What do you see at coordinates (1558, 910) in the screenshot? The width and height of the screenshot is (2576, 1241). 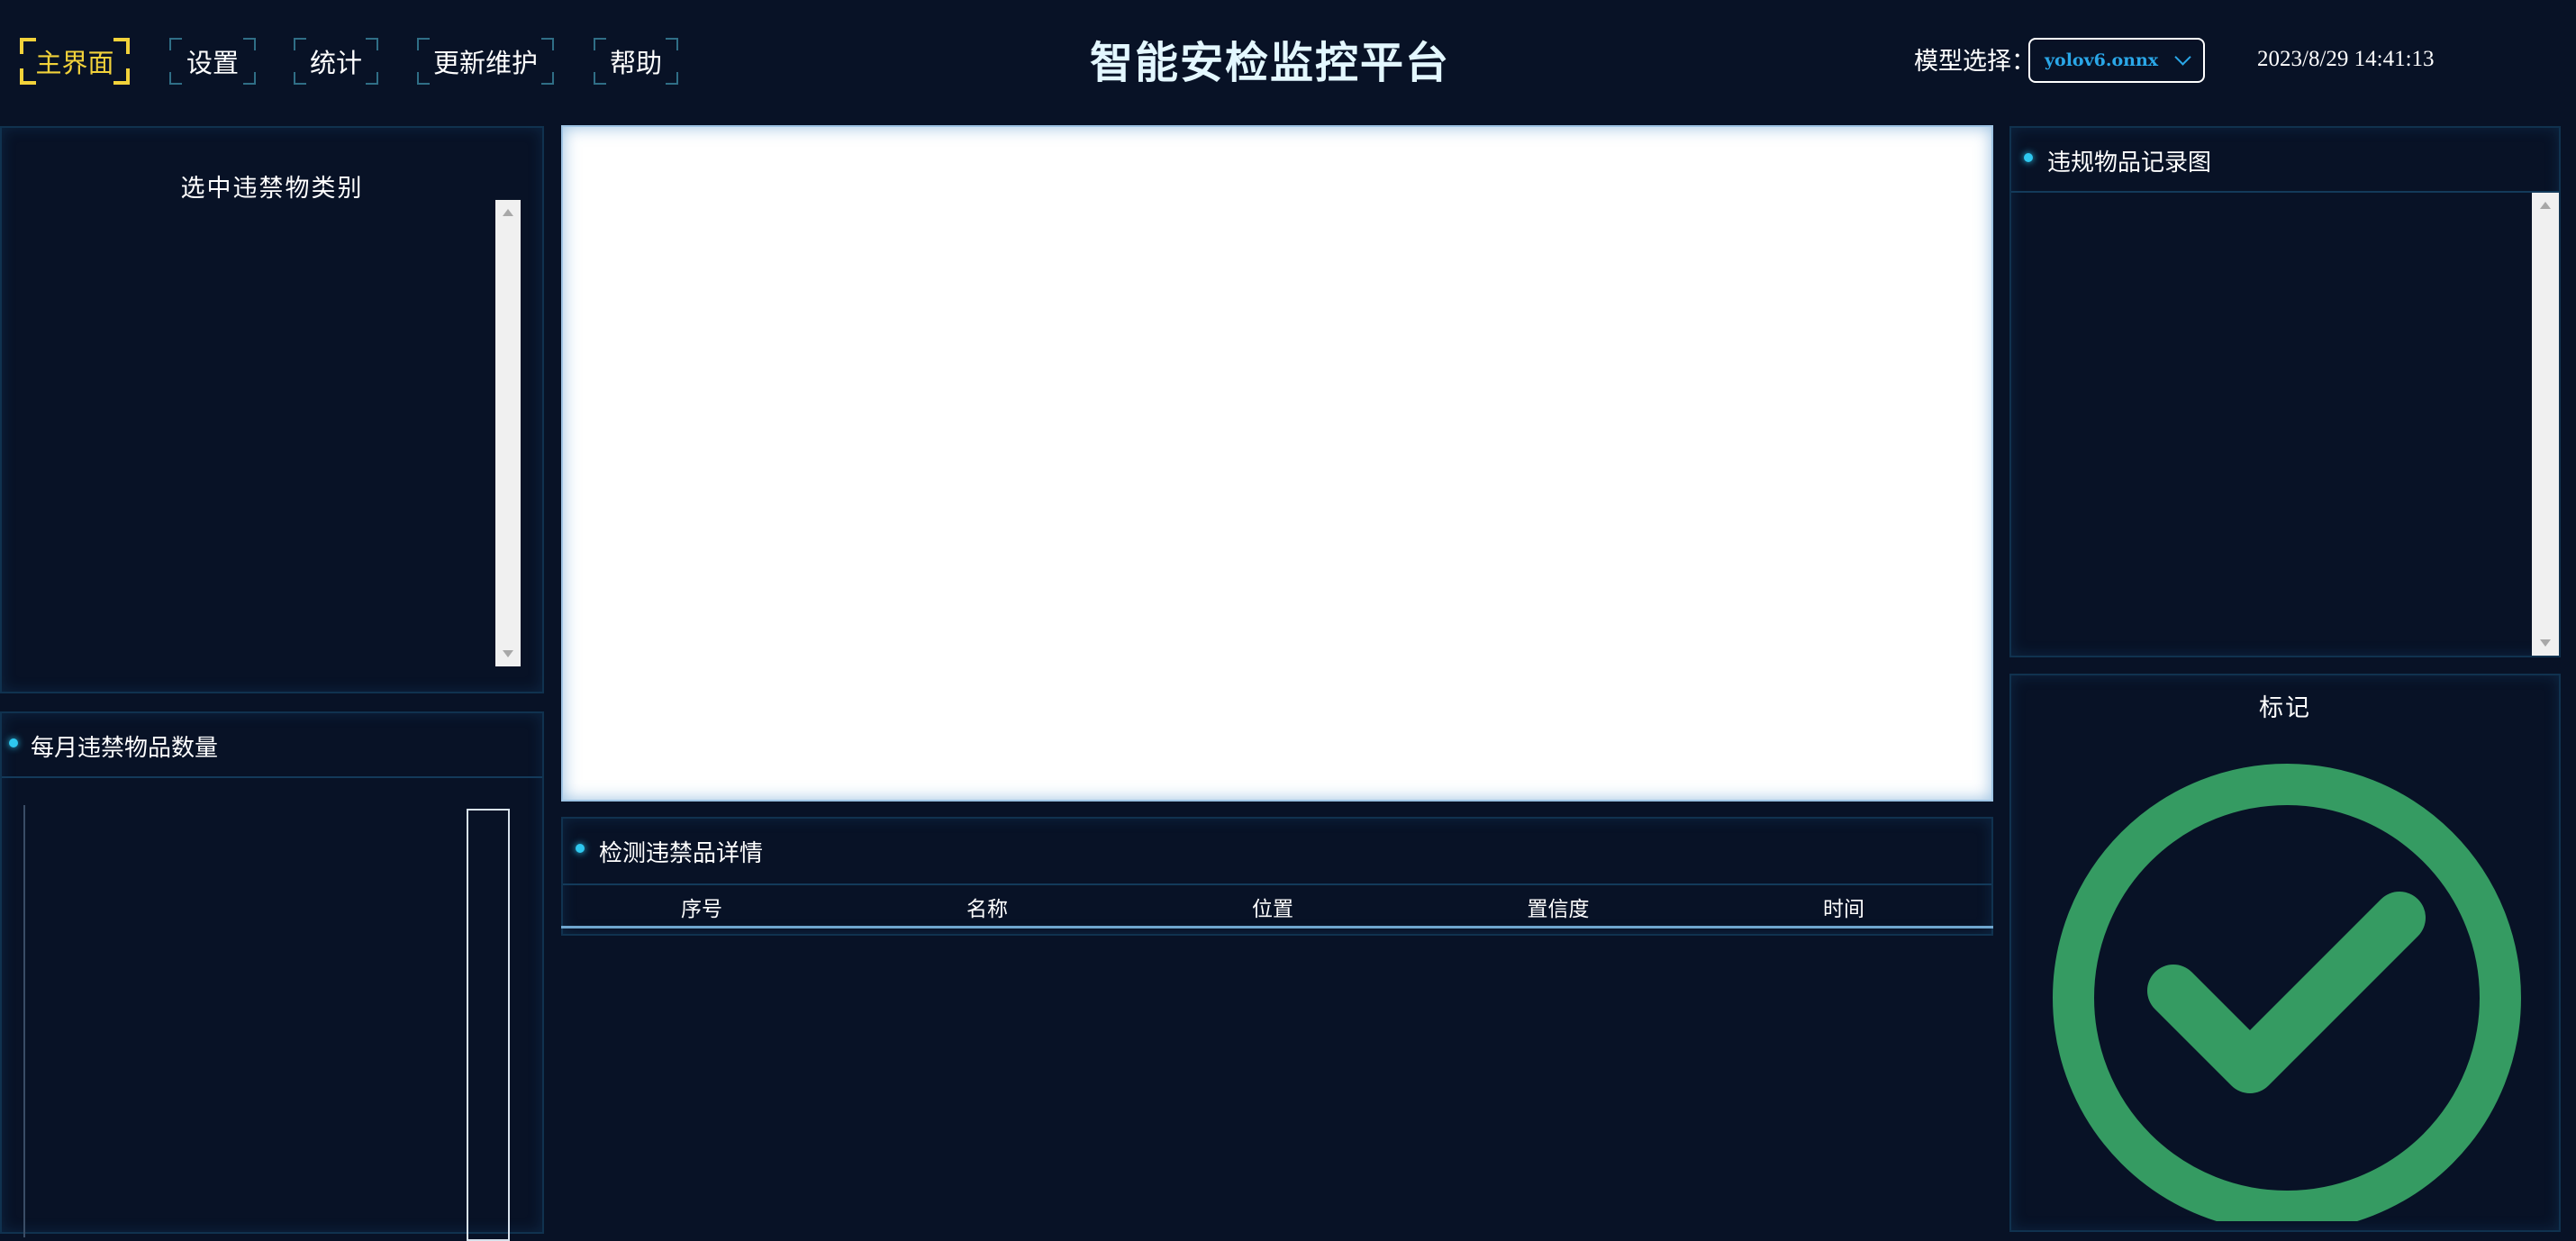 I see `column-header-confidence: 置信度` at bounding box center [1558, 910].